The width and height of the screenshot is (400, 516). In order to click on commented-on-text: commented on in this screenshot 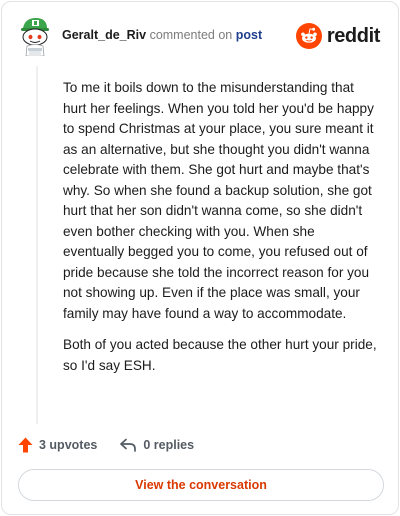, I will do `click(191, 35)`.